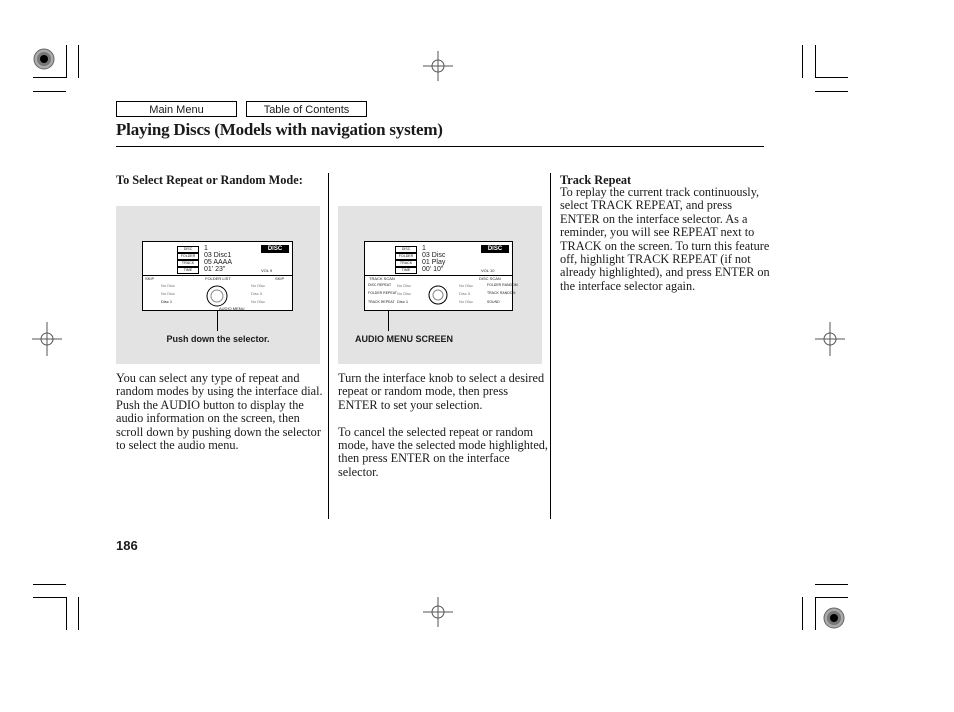  I want to click on table-of-contents-button: Table of Contents, so click(306, 109).